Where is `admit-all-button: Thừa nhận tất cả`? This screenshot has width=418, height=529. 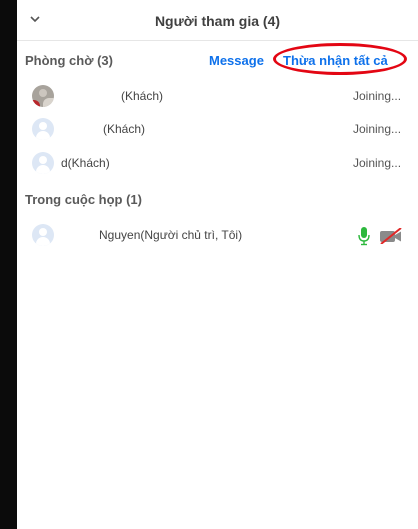
admit-all-button: Thừa nhận tất cả is located at coordinates (335, 60).